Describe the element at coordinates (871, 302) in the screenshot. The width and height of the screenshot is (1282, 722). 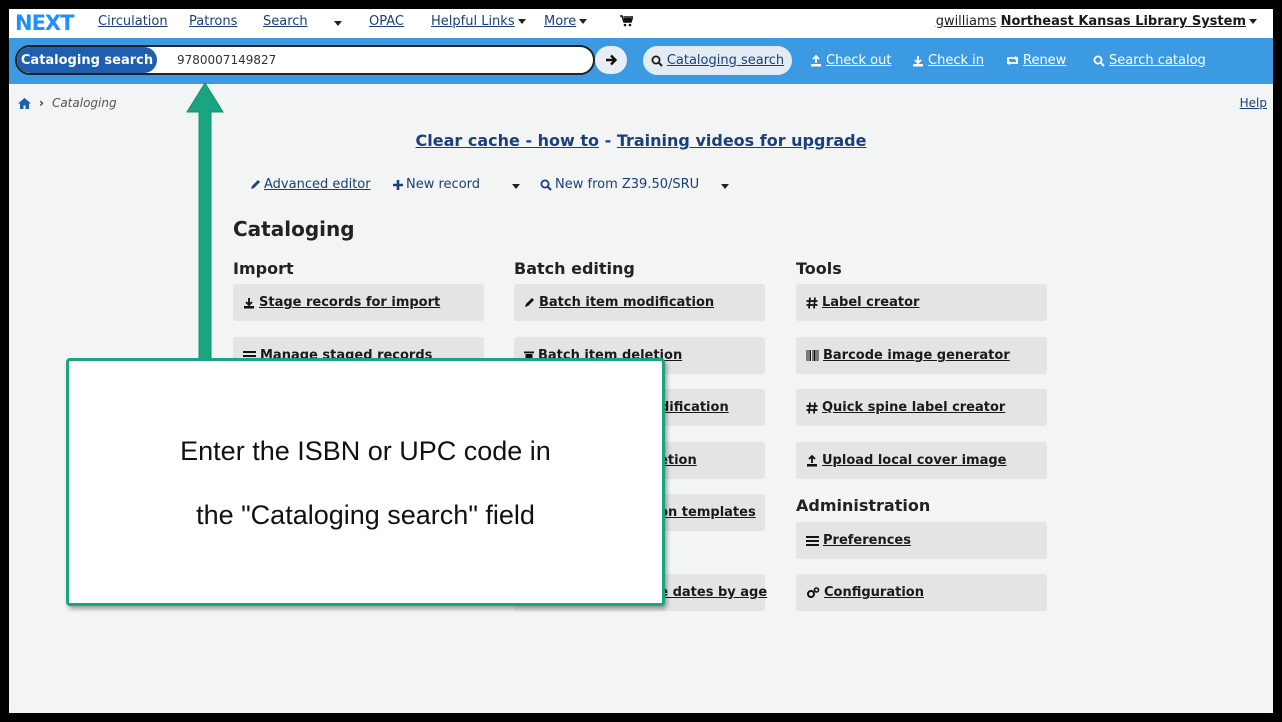
I see `label-creator-label: Label creator` at that location.